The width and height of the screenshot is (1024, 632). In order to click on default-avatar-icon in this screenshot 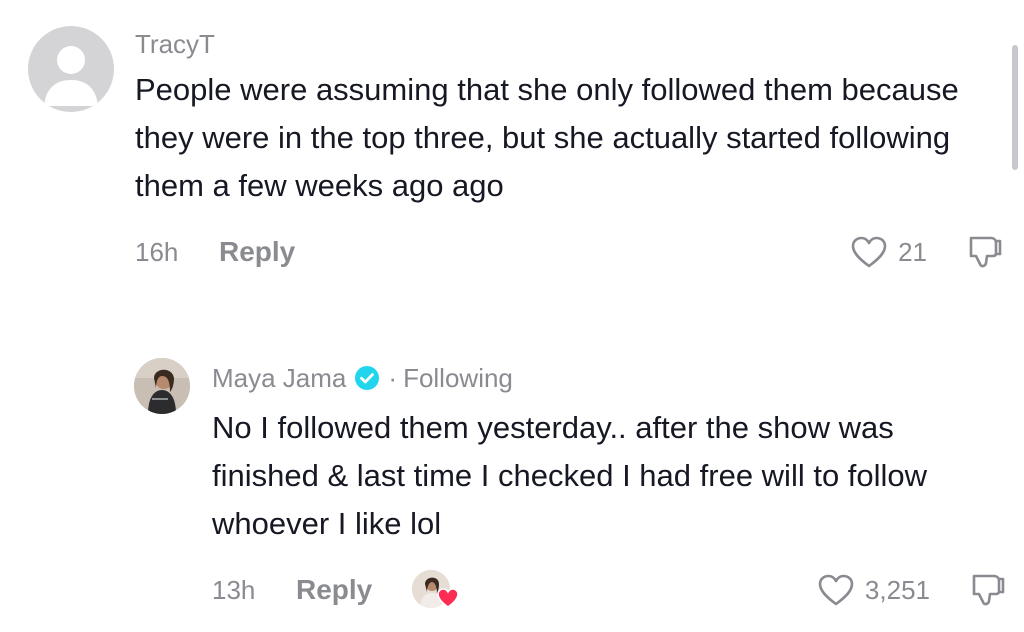, I will do `click(71, 69)`.